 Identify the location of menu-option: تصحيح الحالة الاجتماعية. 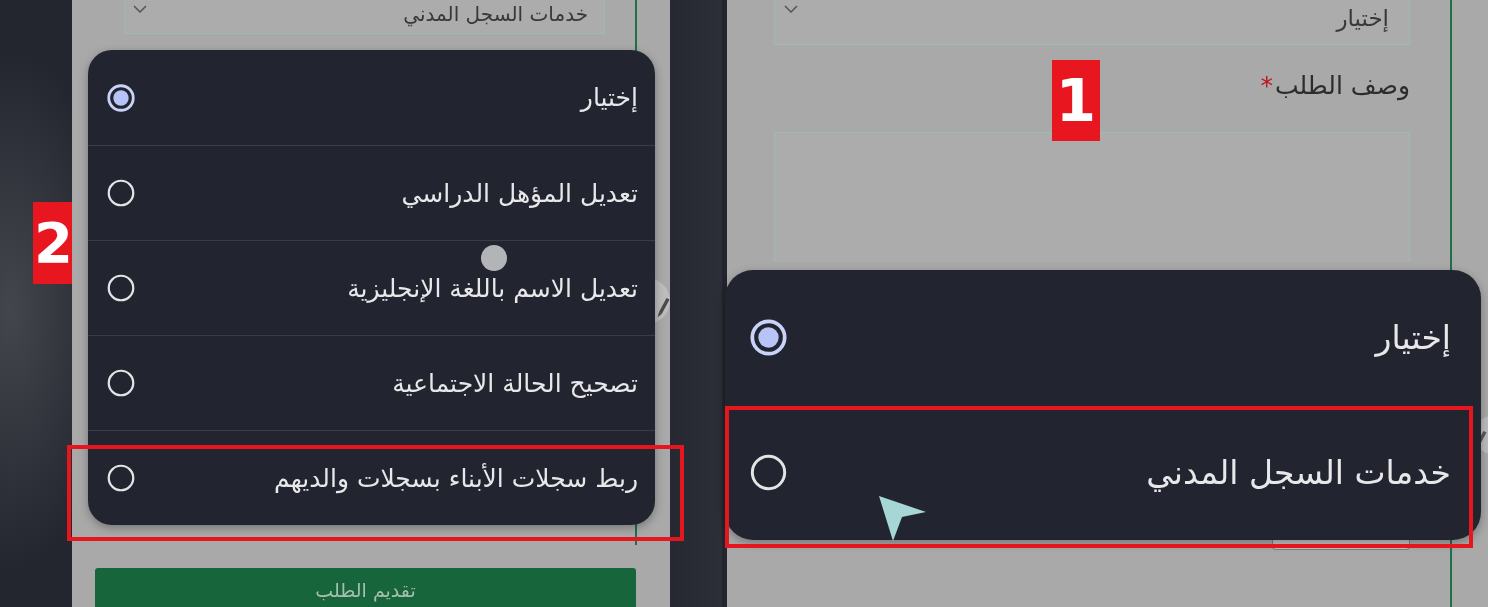
(371, 382).